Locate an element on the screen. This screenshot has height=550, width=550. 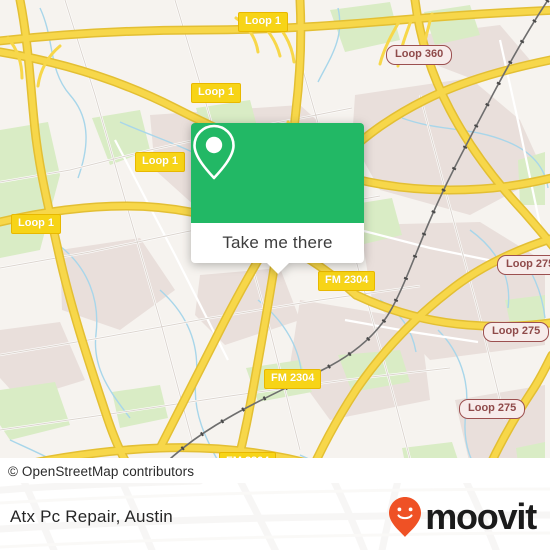
moovit-logo: moovit is located at coordinates (462, 516).